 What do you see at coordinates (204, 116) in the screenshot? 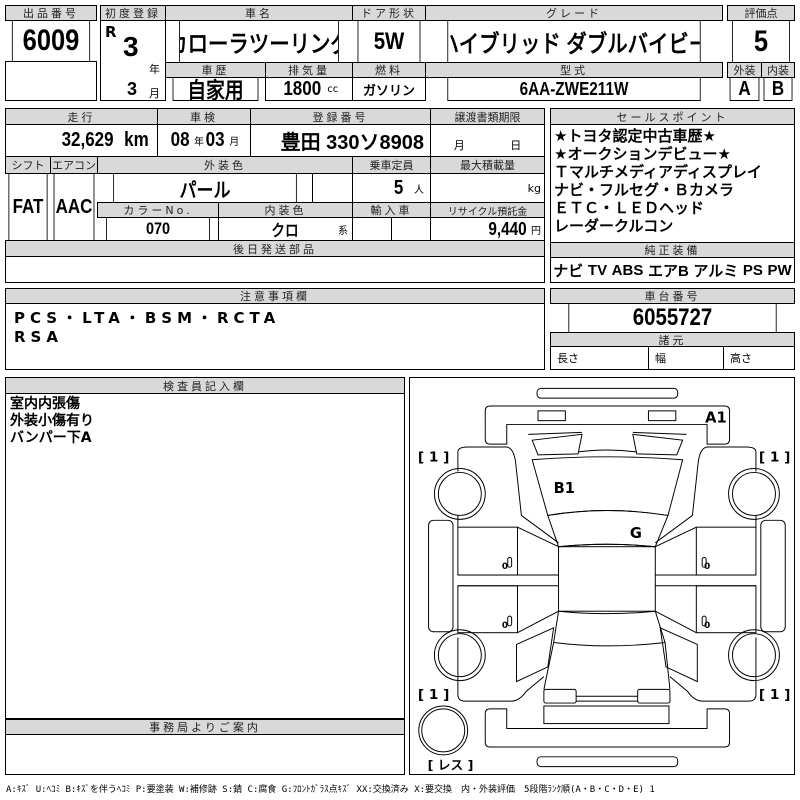
I see `inspection-label: 車検` at bounding box center [204, 116].